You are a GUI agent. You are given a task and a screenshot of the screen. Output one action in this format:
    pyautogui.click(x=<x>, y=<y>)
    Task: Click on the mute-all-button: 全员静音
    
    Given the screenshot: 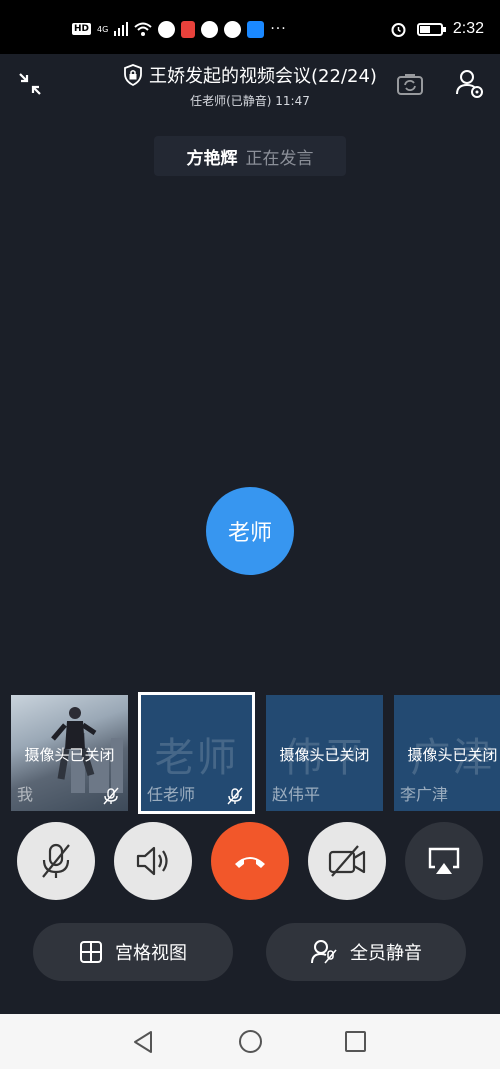 What is the action you would take?
    pyautogui.click(x=366, y=952)
    